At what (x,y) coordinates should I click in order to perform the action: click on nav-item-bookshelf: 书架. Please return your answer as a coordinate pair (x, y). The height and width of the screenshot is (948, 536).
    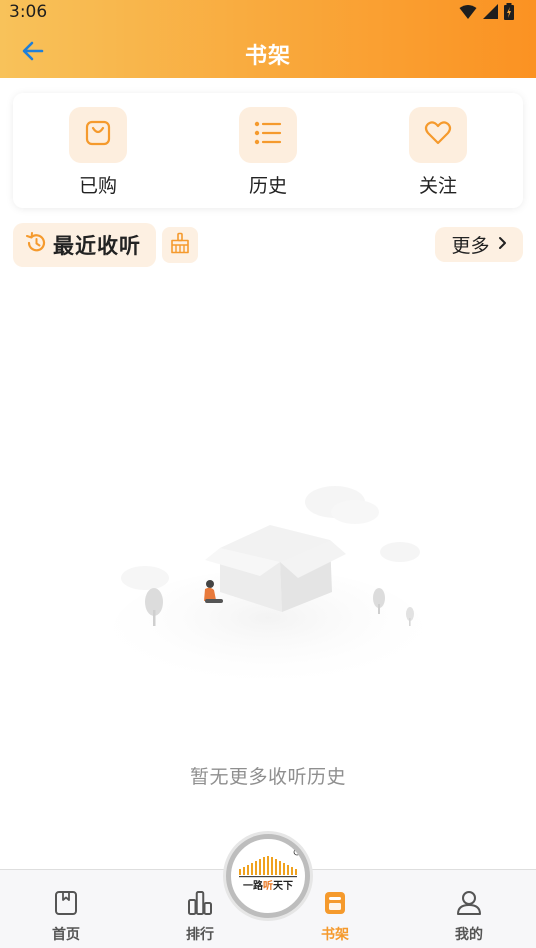
    Looking at the image, I should click on (335, 917).